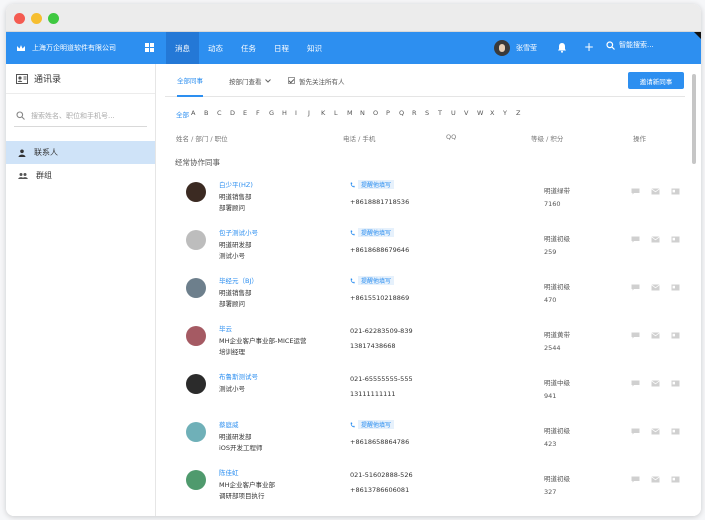  What do you see at coordinates (483, 114) in the screenshot?
I see `alpha-filter-letter: W` at bounding box center [483, 114].